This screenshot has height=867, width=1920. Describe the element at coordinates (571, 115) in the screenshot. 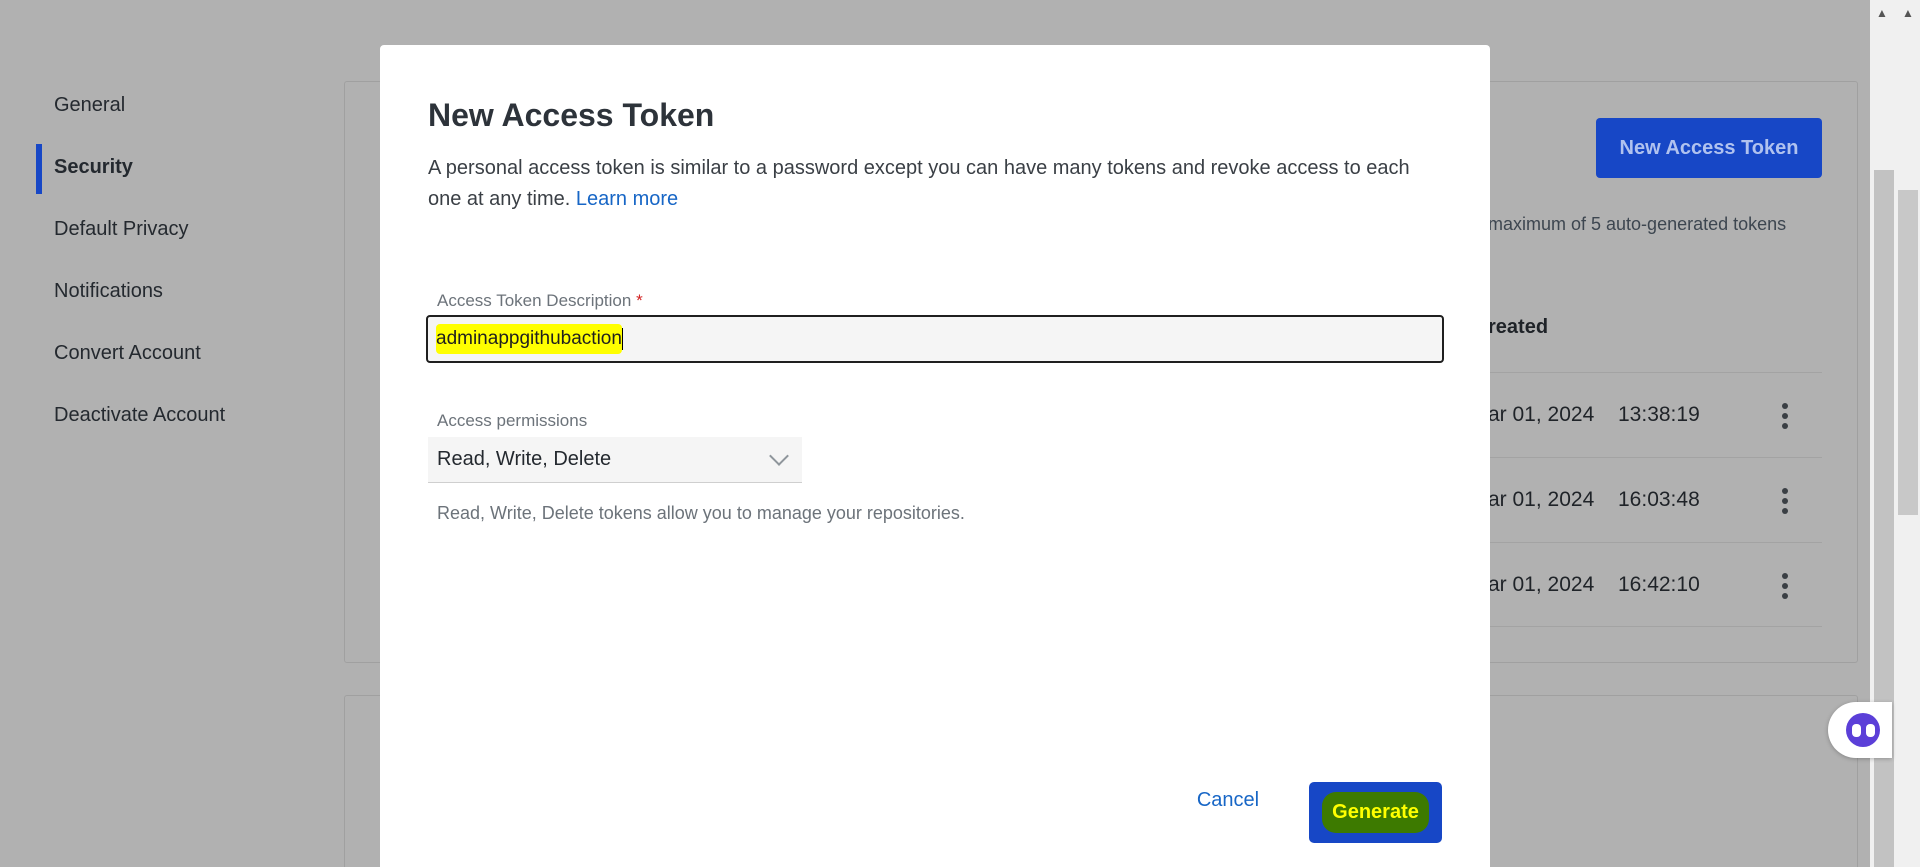

I see `dialog-title: New Access Token` at that location.